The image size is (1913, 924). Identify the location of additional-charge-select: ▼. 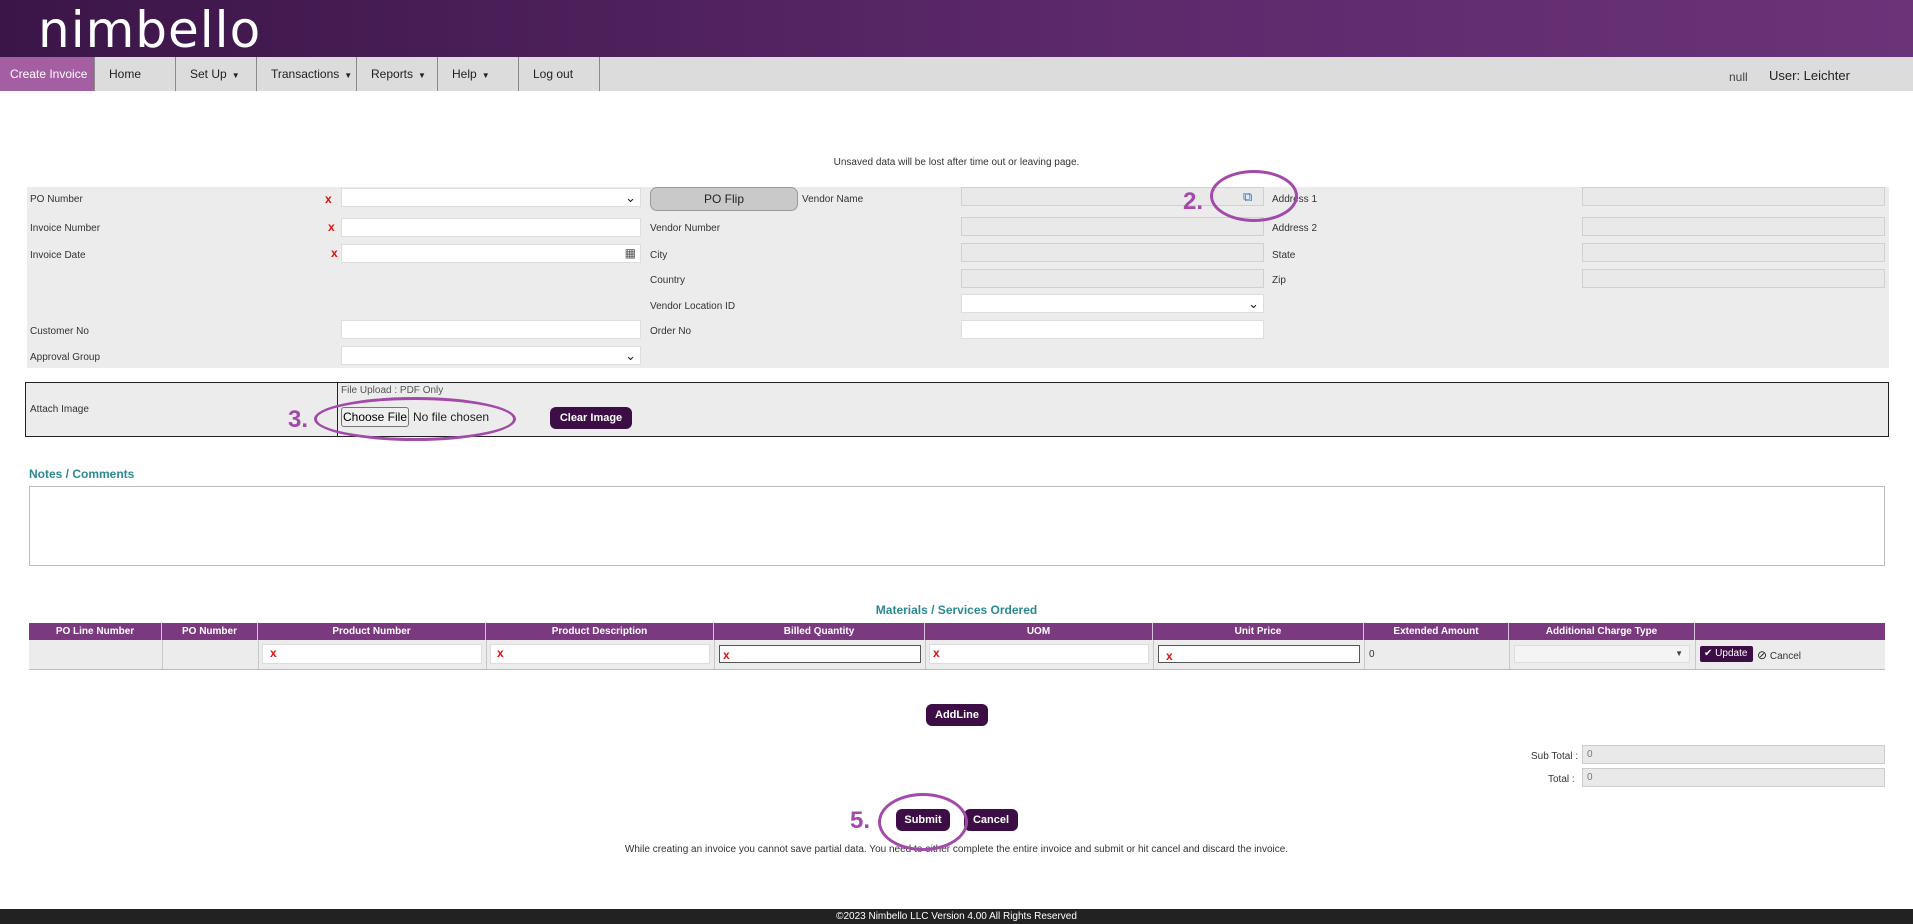
(1602, 654).